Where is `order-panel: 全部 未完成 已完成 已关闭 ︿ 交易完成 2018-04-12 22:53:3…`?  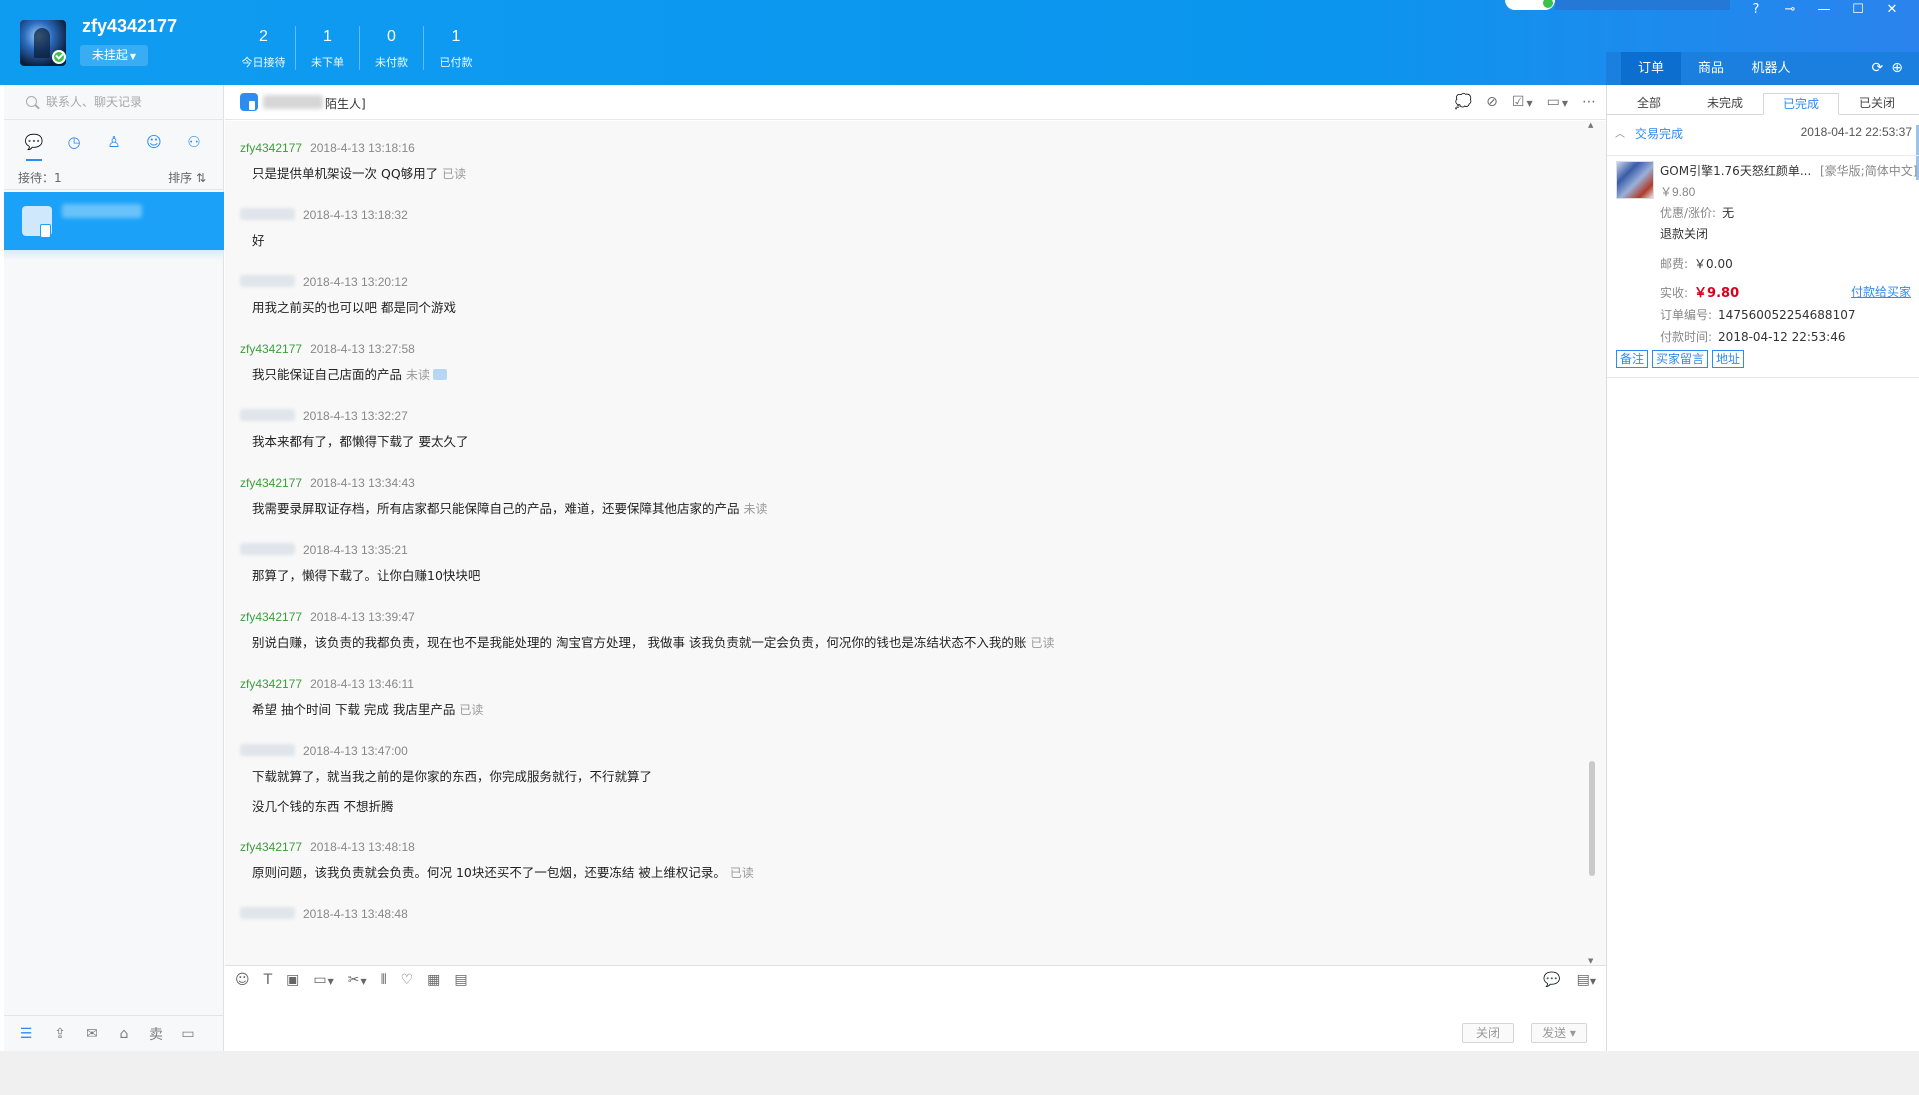 order-panel: 全部 未完成 已完成 已关闭 ︿ 交易完成 2018-04-12 22:53:3… is located at coordinates (1762, 568).